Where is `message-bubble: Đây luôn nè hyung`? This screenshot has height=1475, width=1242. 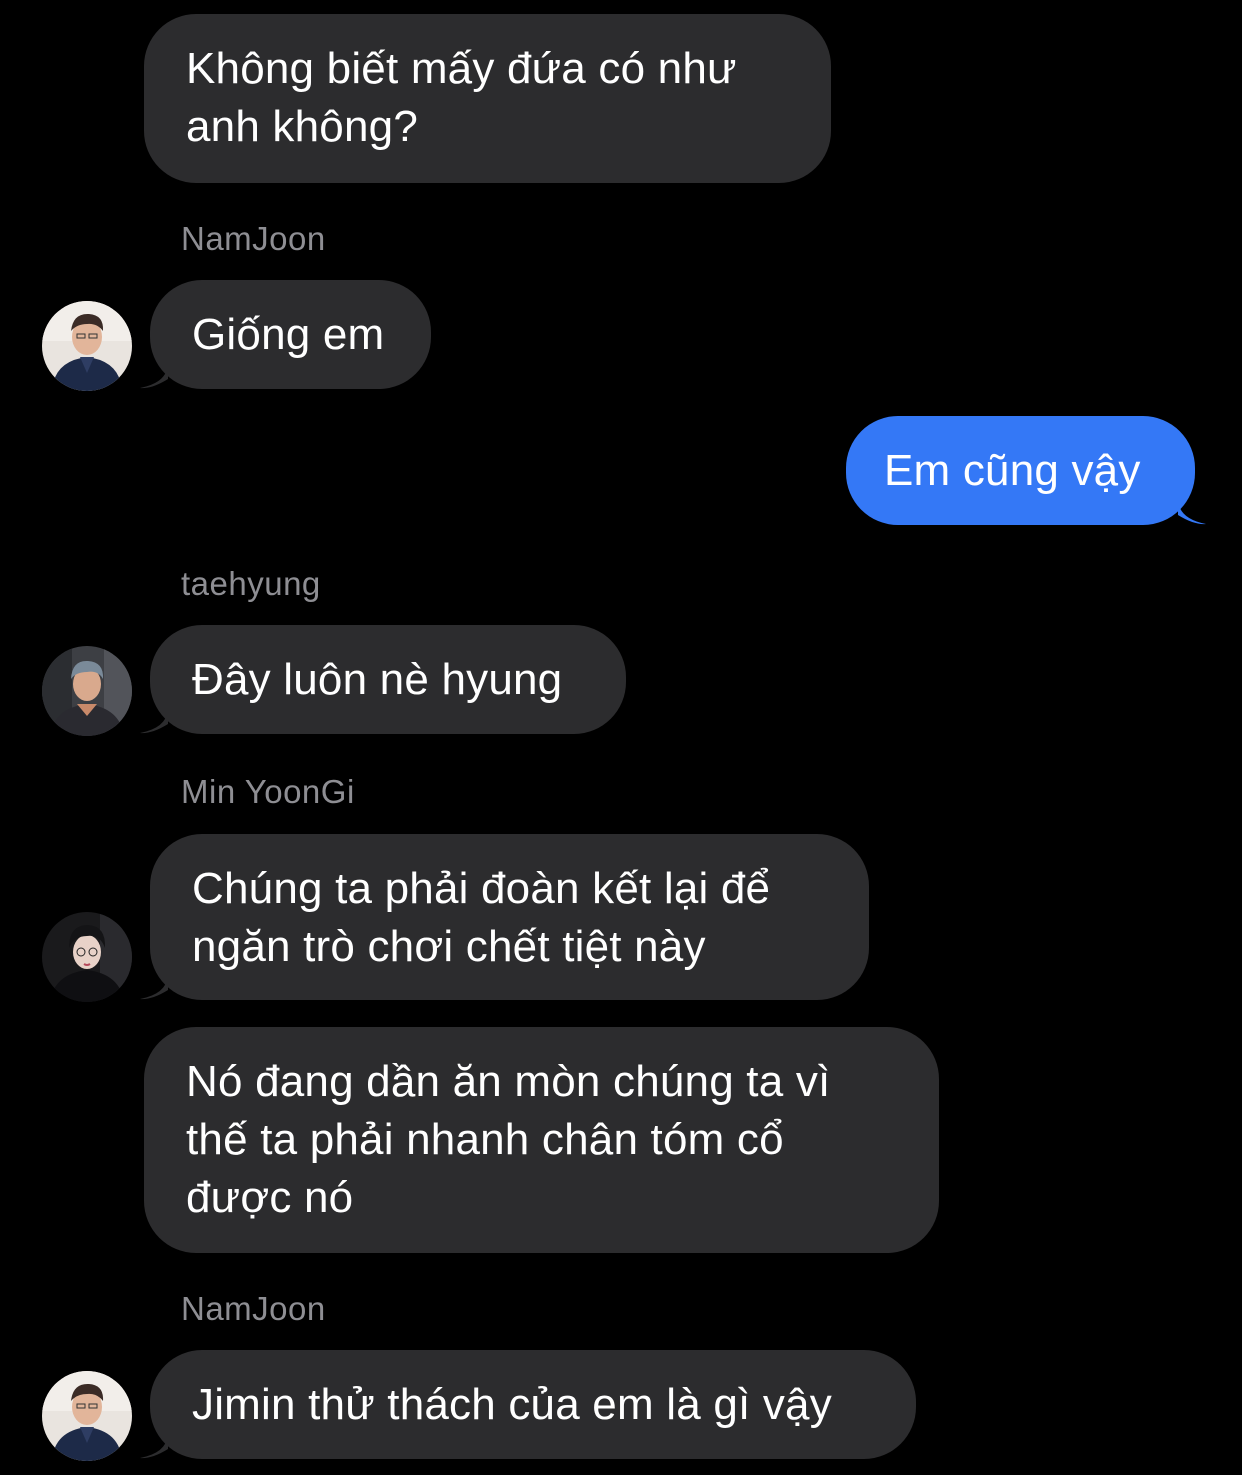
message-bubble: Đây luôn nè hyung is located at coordinates (388, 679).